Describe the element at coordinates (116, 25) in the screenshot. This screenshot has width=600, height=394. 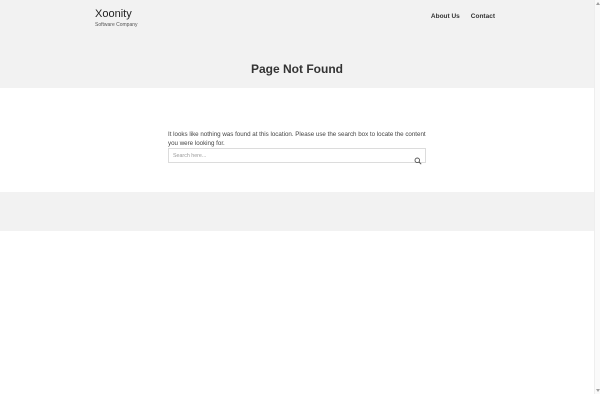
I see `site-tagline: Software Company` at that location.